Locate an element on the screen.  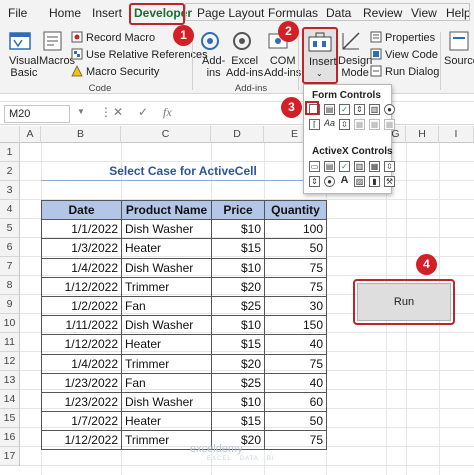
list-box-icon: ▥ is located at coordinates (374, 109).